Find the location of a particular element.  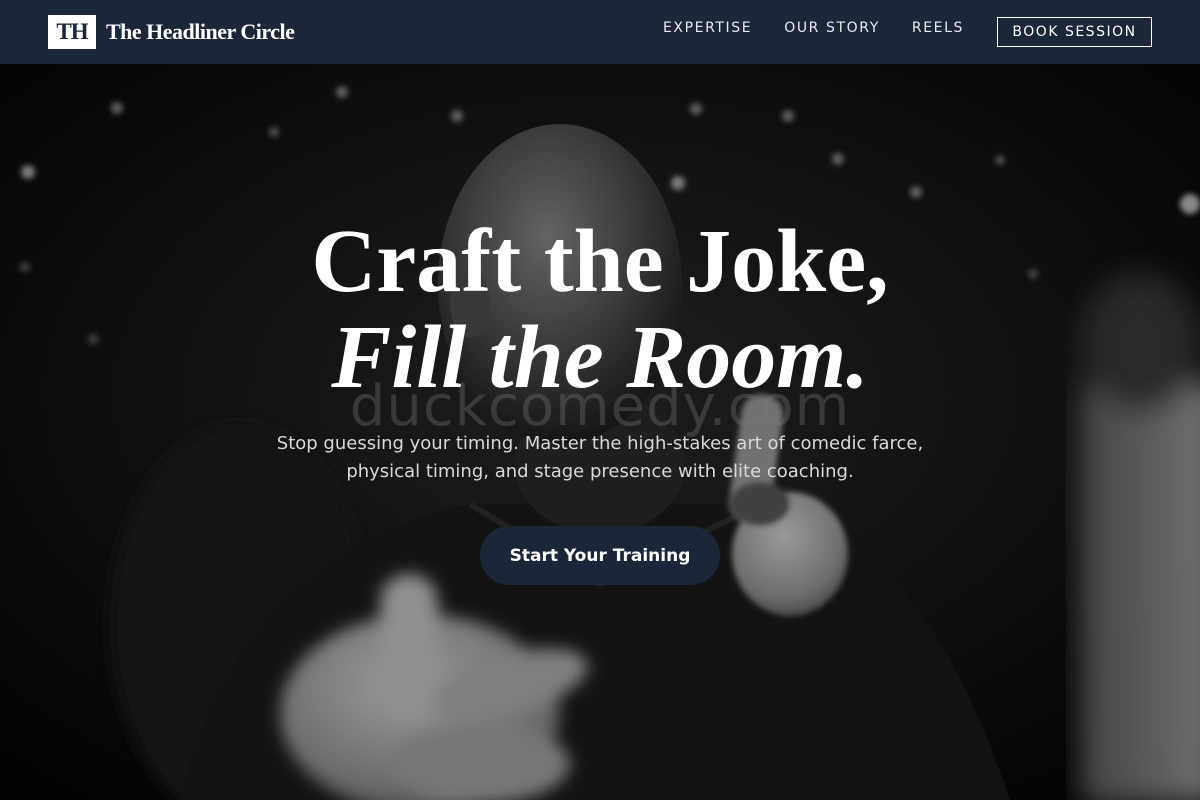

start-training-button: Start Your Training is located at coordinates (600, 555).